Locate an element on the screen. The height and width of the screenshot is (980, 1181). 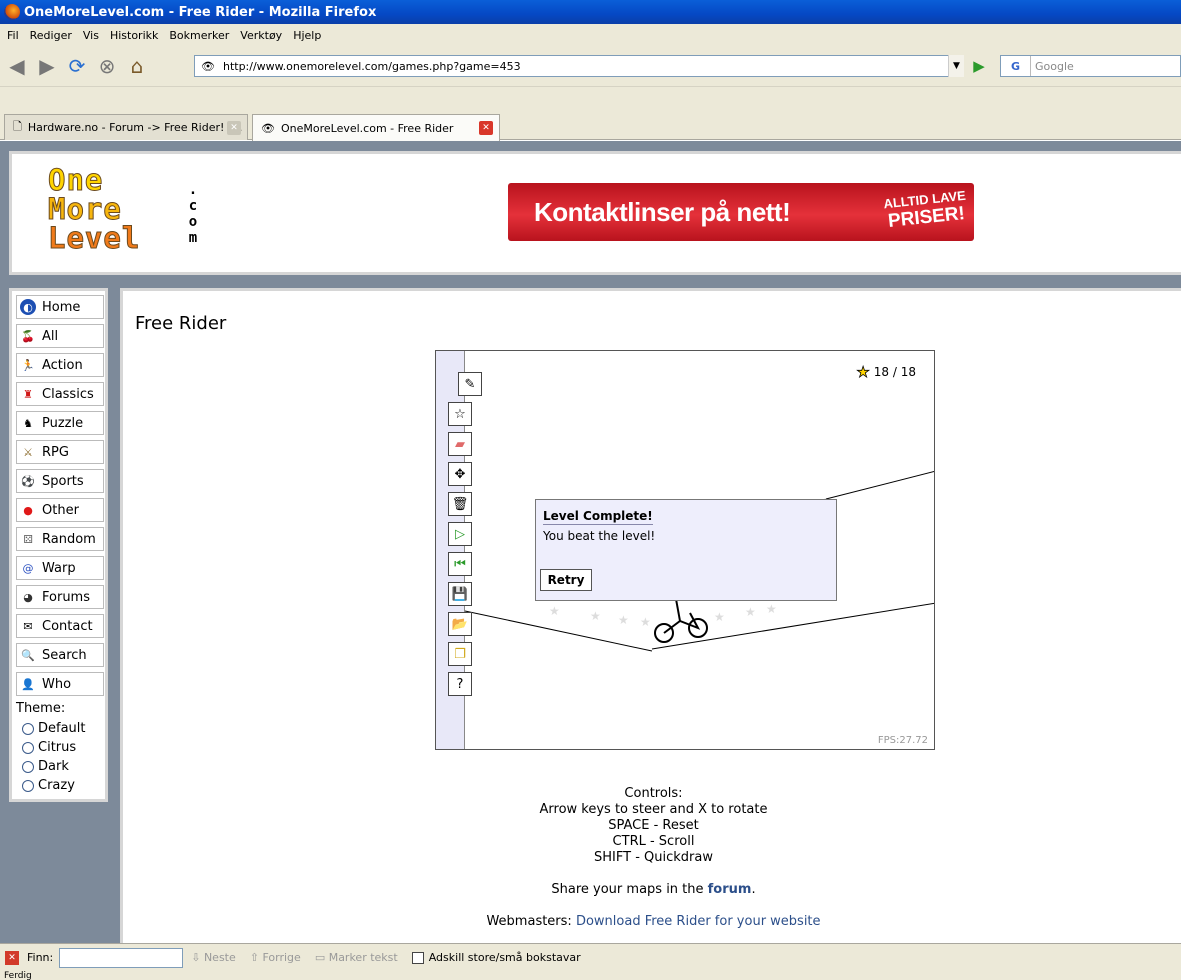
sidebar-item-random: ⚄ Random is located at coordinates (60, 539).